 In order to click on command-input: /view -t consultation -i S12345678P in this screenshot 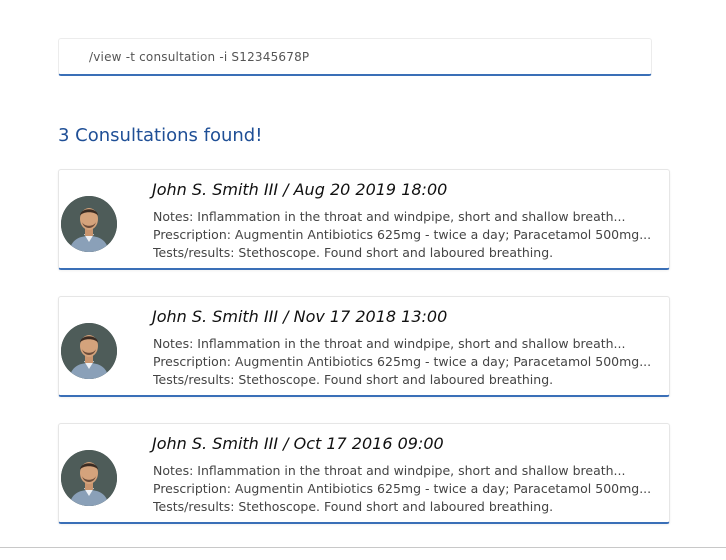, I will do `click(355, 57)`.